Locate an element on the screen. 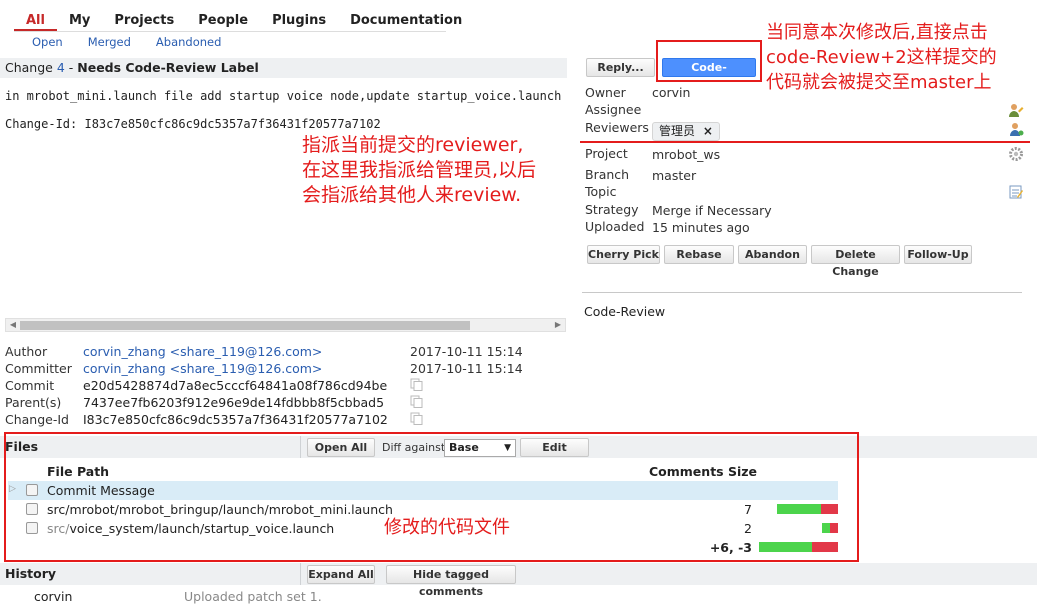  tabs-underline is located at coordinates (230, 31).